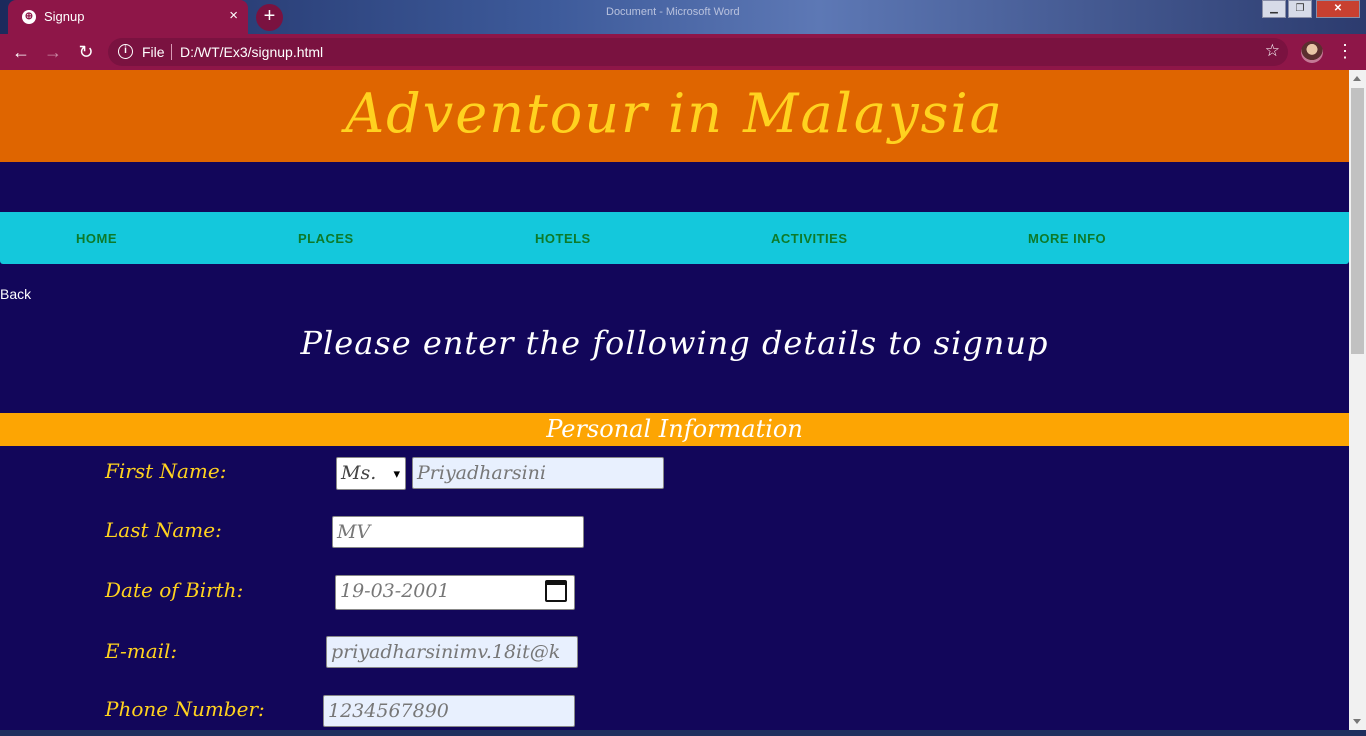 The height and width of the screenshot is (736, 1366). What do you see at coordinates (64, 16) in the screenshot?
I see `tab-title: Signup` at bounding box center [64, 16].